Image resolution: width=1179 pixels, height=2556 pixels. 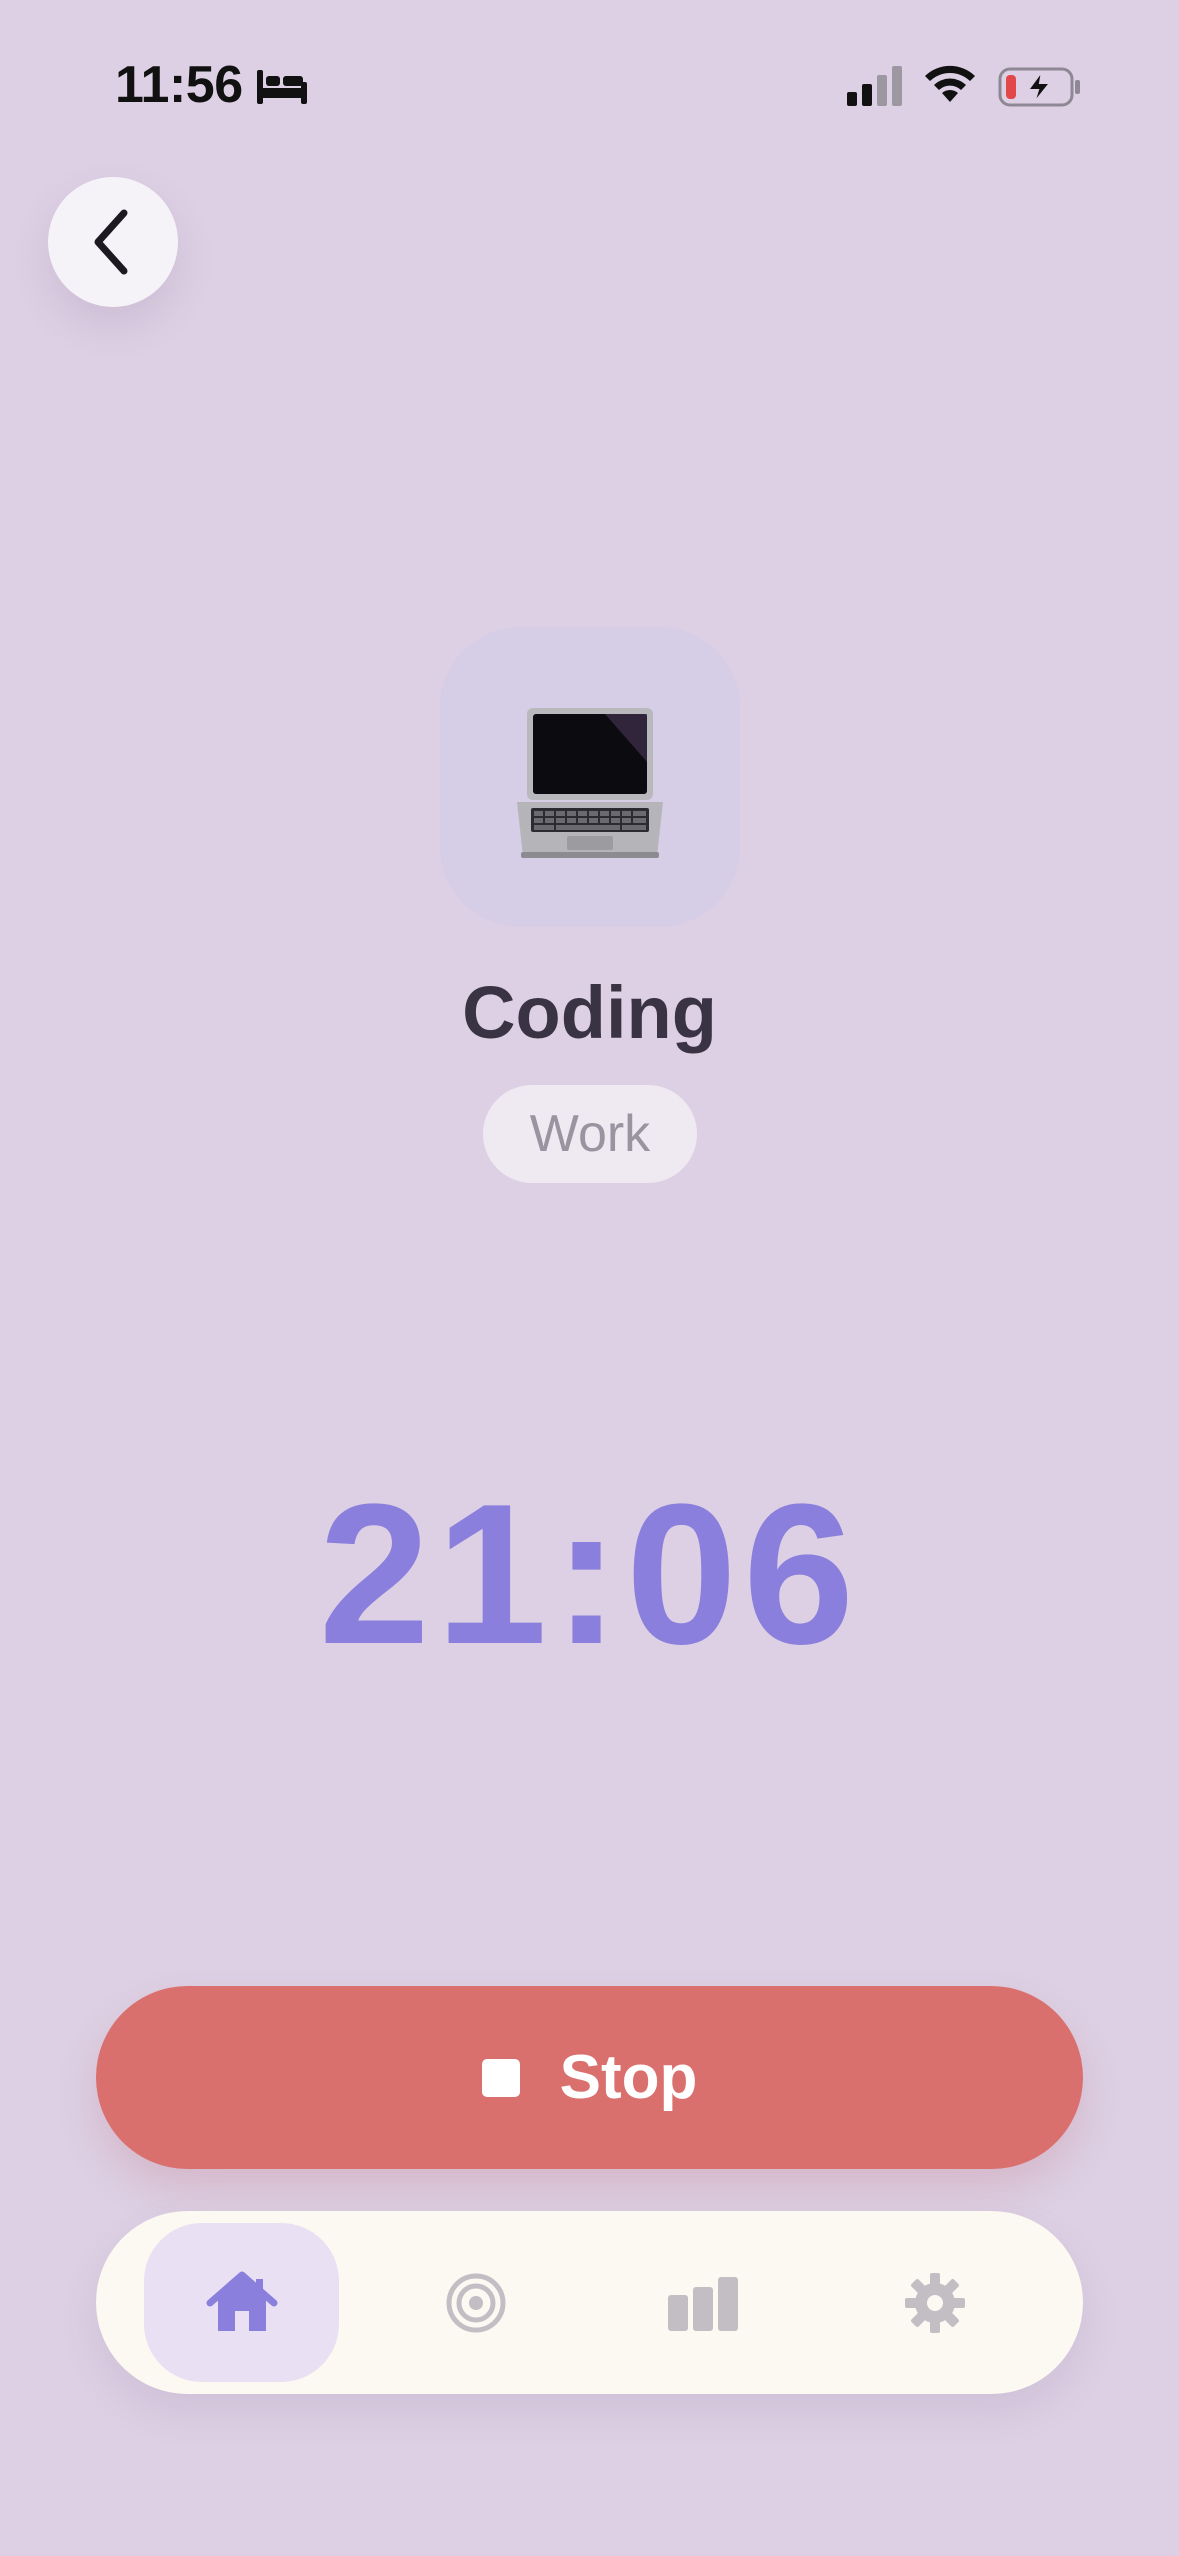 I want to click on home-icon, so click(x=241, y=2301).